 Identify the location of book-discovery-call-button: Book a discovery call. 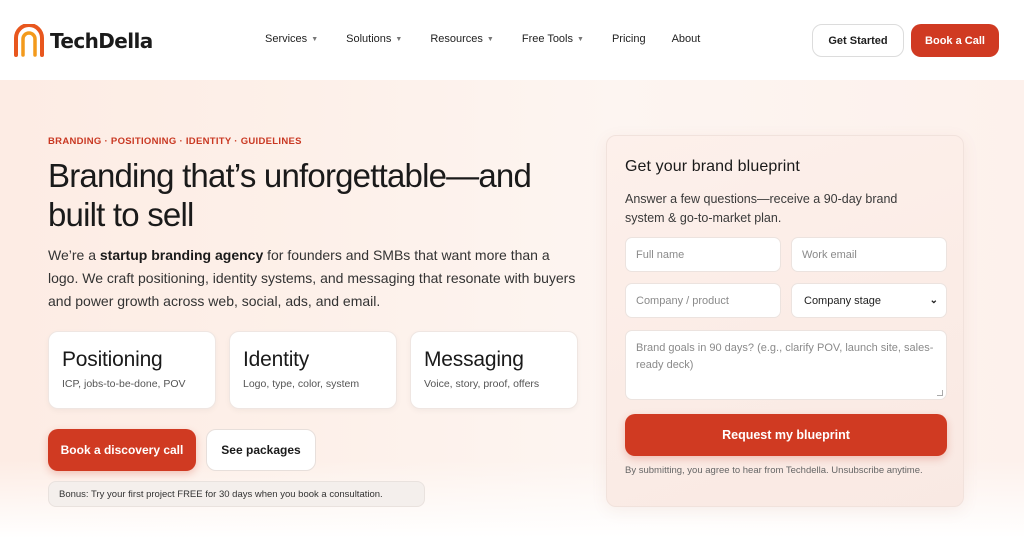
(122, 450).